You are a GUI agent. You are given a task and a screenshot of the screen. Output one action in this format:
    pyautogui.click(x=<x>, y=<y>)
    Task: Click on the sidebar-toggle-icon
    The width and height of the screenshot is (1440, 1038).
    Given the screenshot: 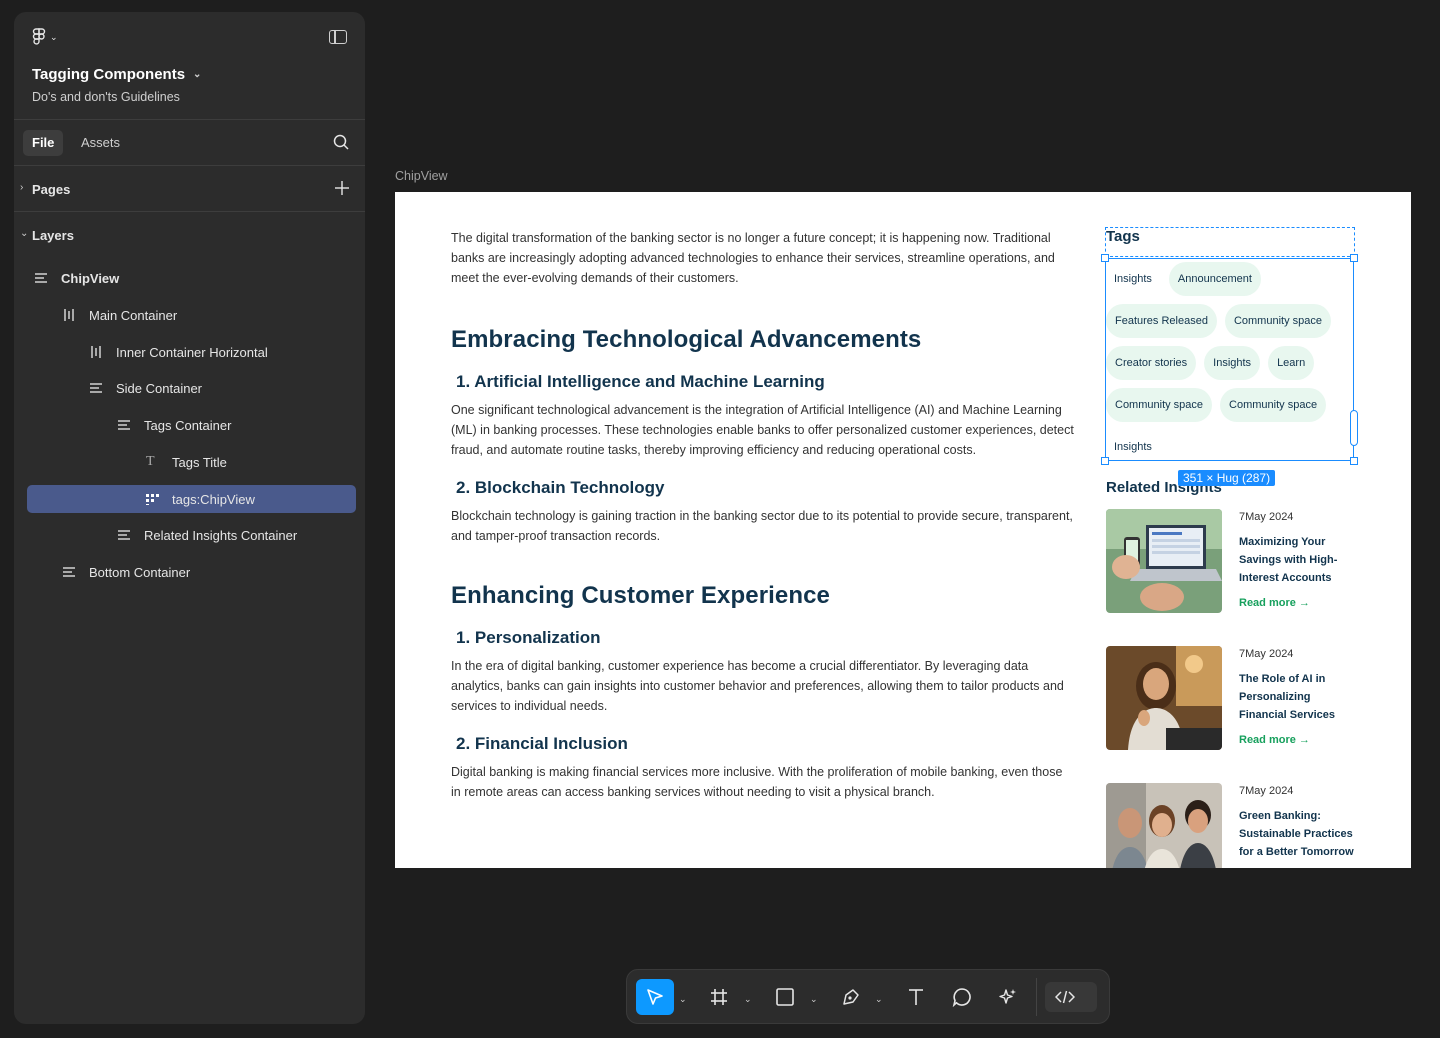 What is the action you would take?
    pyautogui.click(x=338, y=37)
    